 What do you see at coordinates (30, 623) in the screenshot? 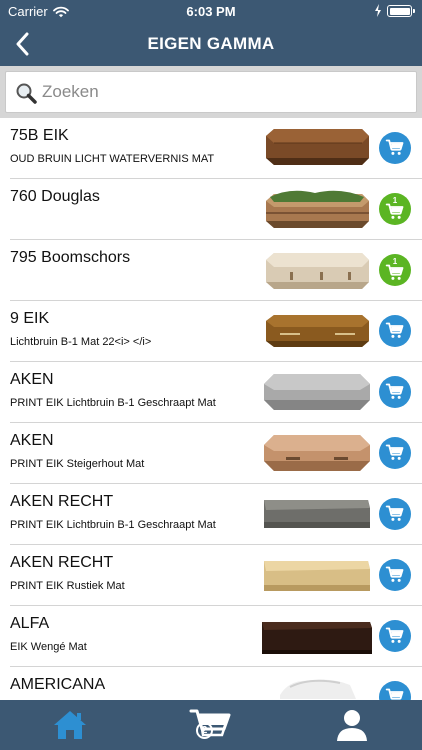
I see `product-name: ALFA` at bounding box center [30, 623].